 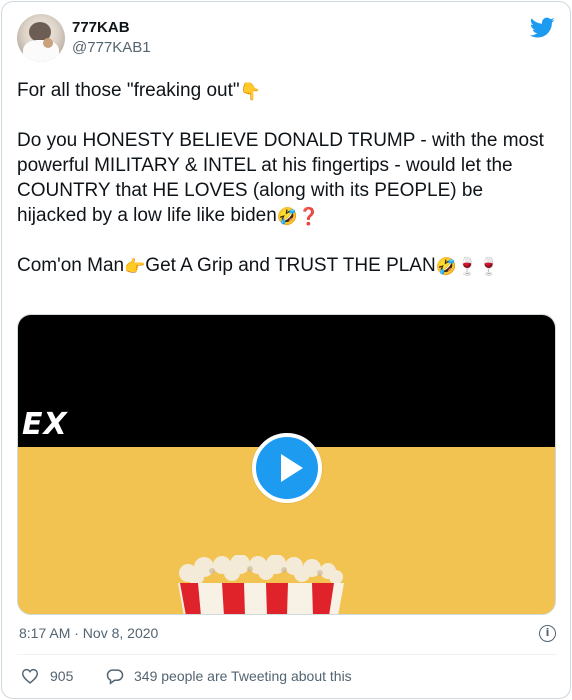 What do you see at coordinates (287, 654) in the screenshot?
I see `divider` at bounding box center [287, 654].